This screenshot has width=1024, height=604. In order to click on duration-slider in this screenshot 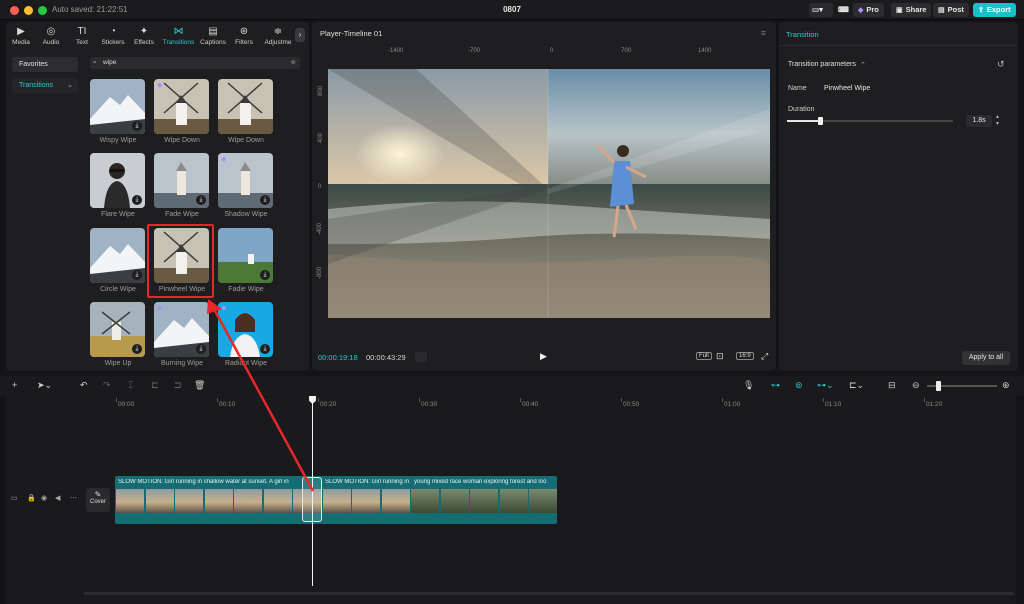, I will do `click(870, 121)`.